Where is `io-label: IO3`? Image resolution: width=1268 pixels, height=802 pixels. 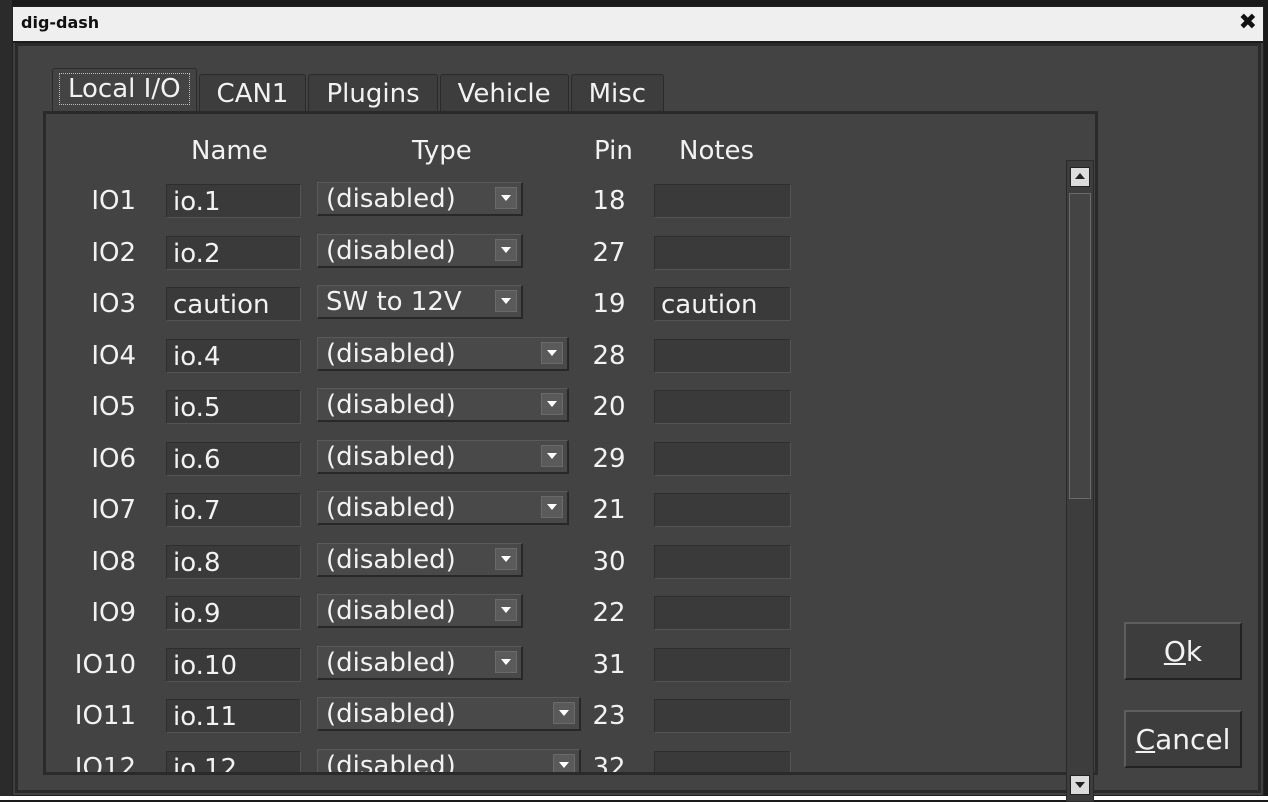 io-label: IO3 is located at coordinates (113, 304).